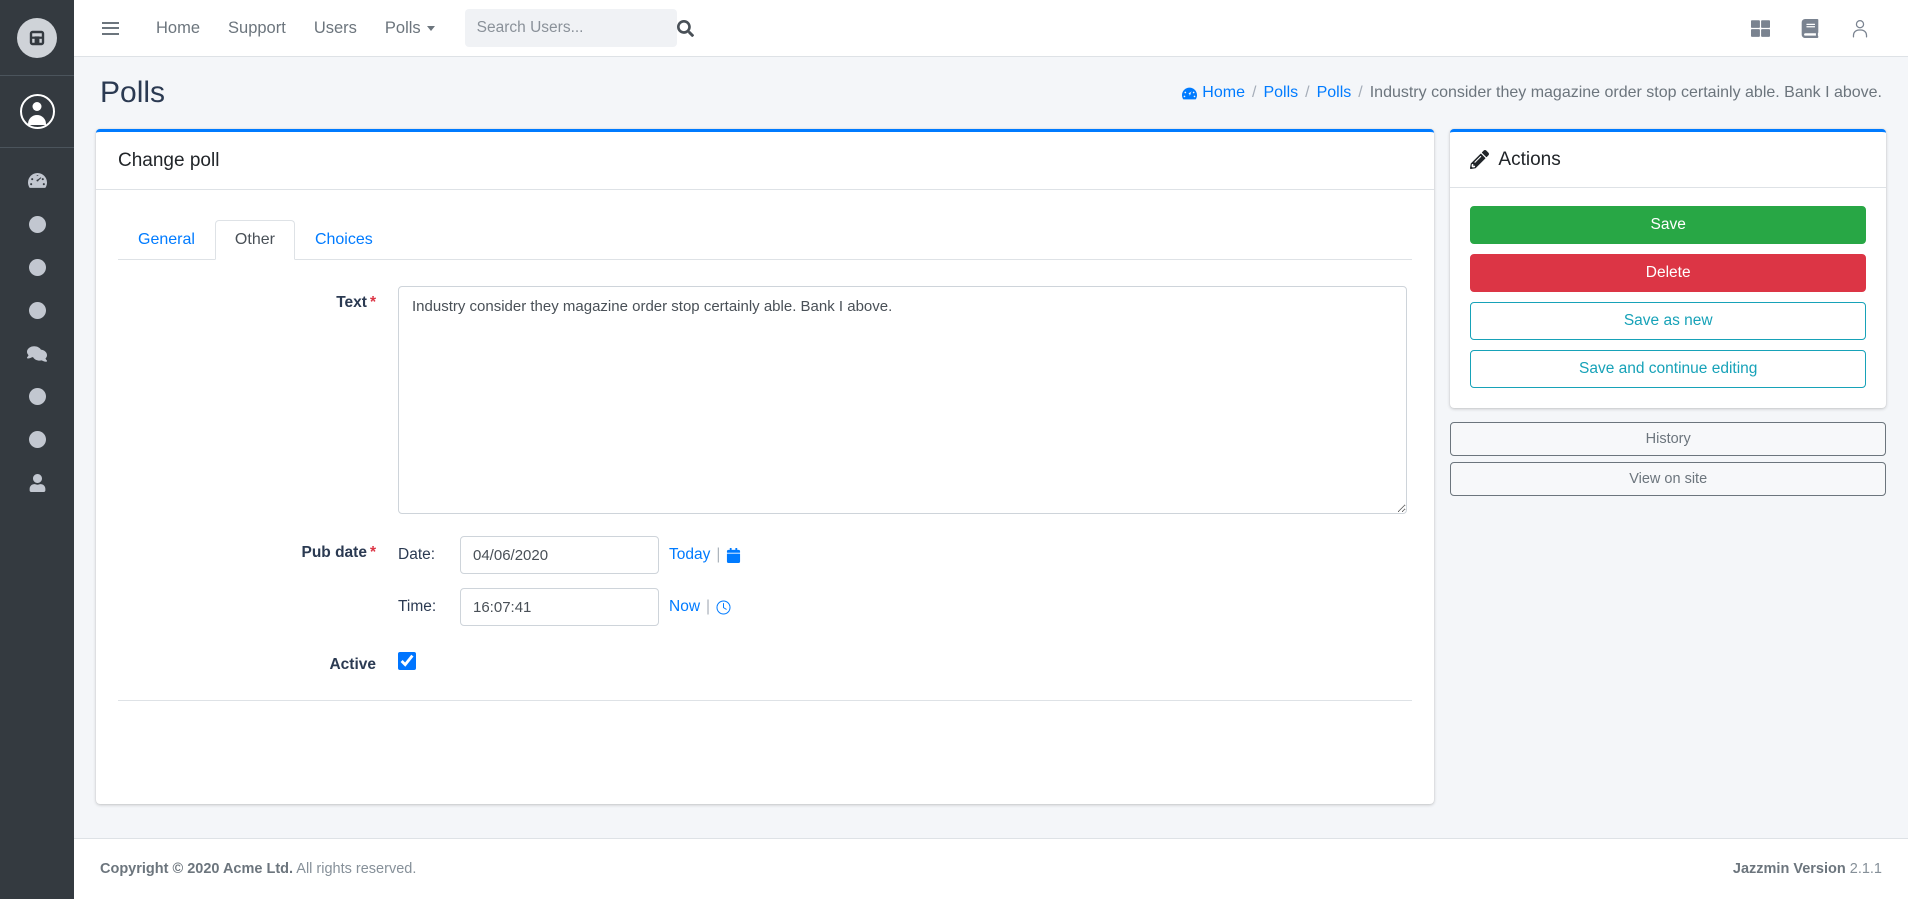 This screenshot has height=899, width=1908. I want to click on book-icon, so click(1810, 28).